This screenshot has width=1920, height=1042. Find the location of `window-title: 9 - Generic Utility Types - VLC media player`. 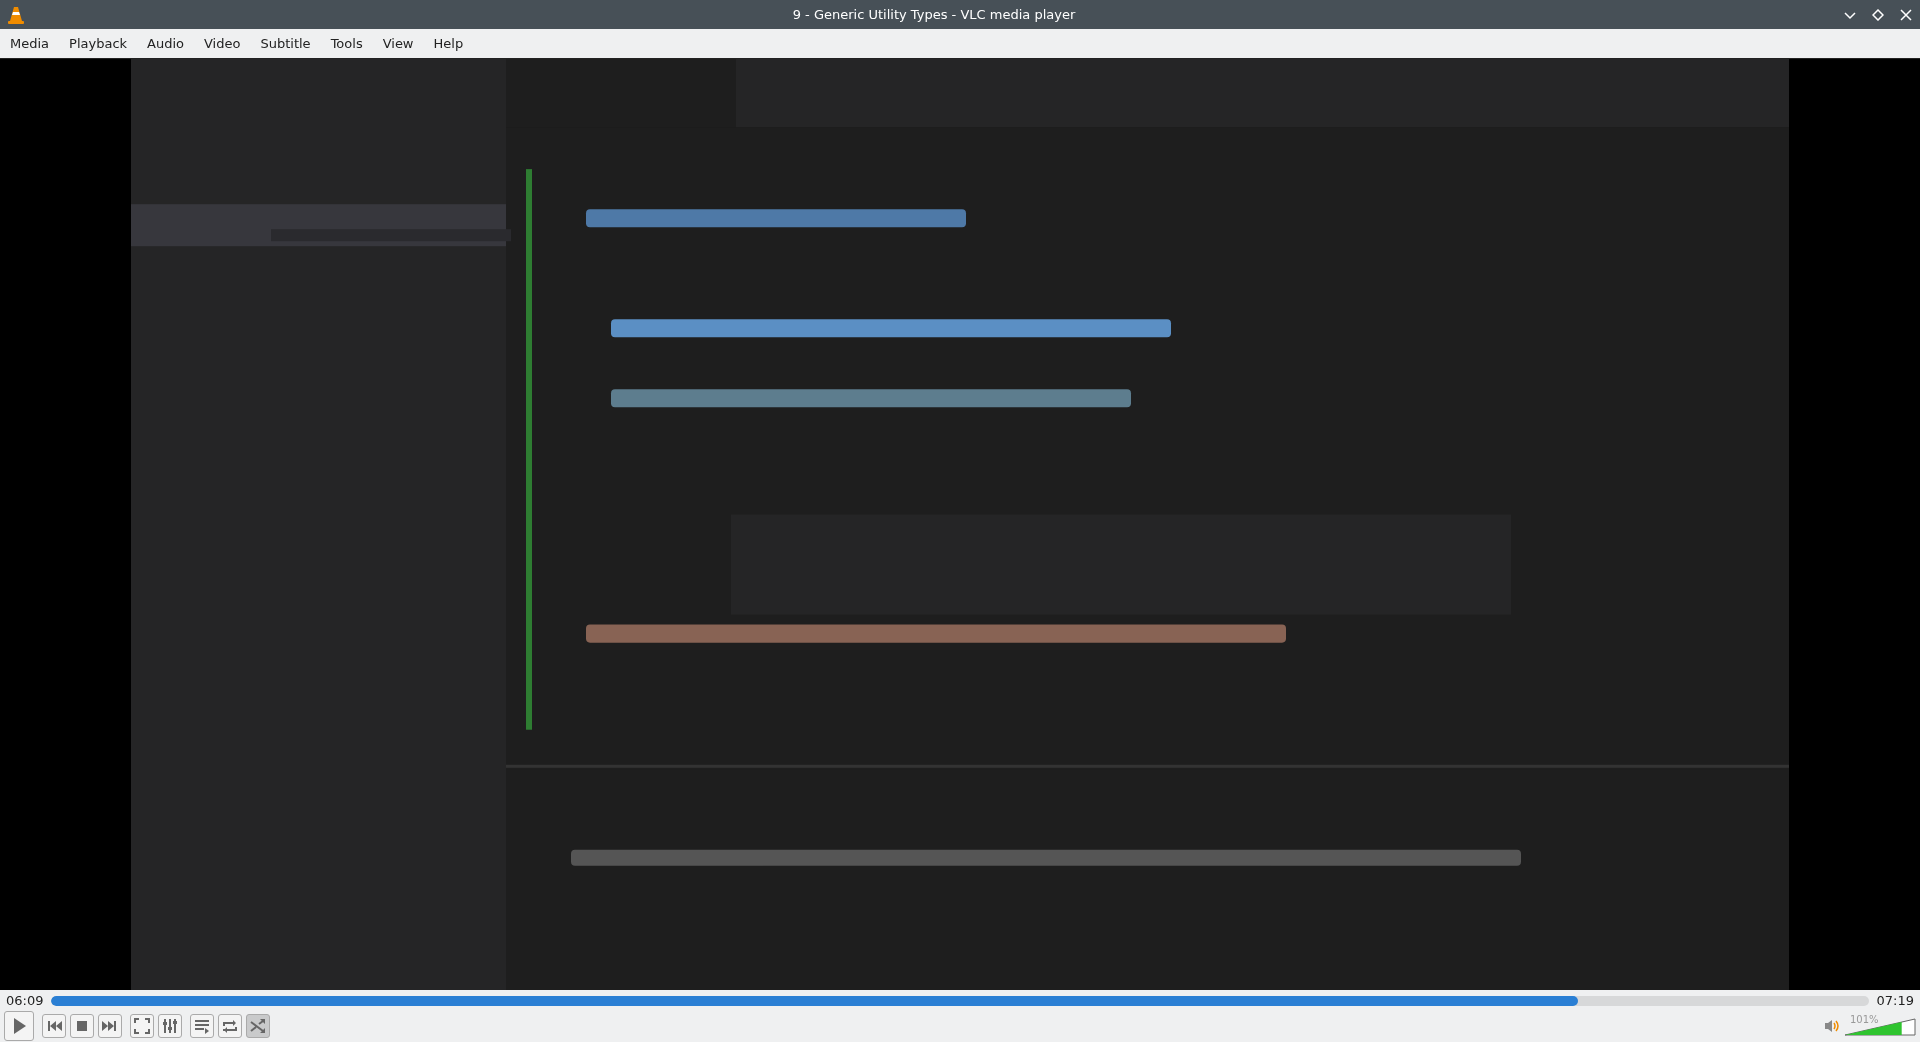

window-title: 9 - Generic Utility Types - VLC media player is located at coordinates (934, 14).